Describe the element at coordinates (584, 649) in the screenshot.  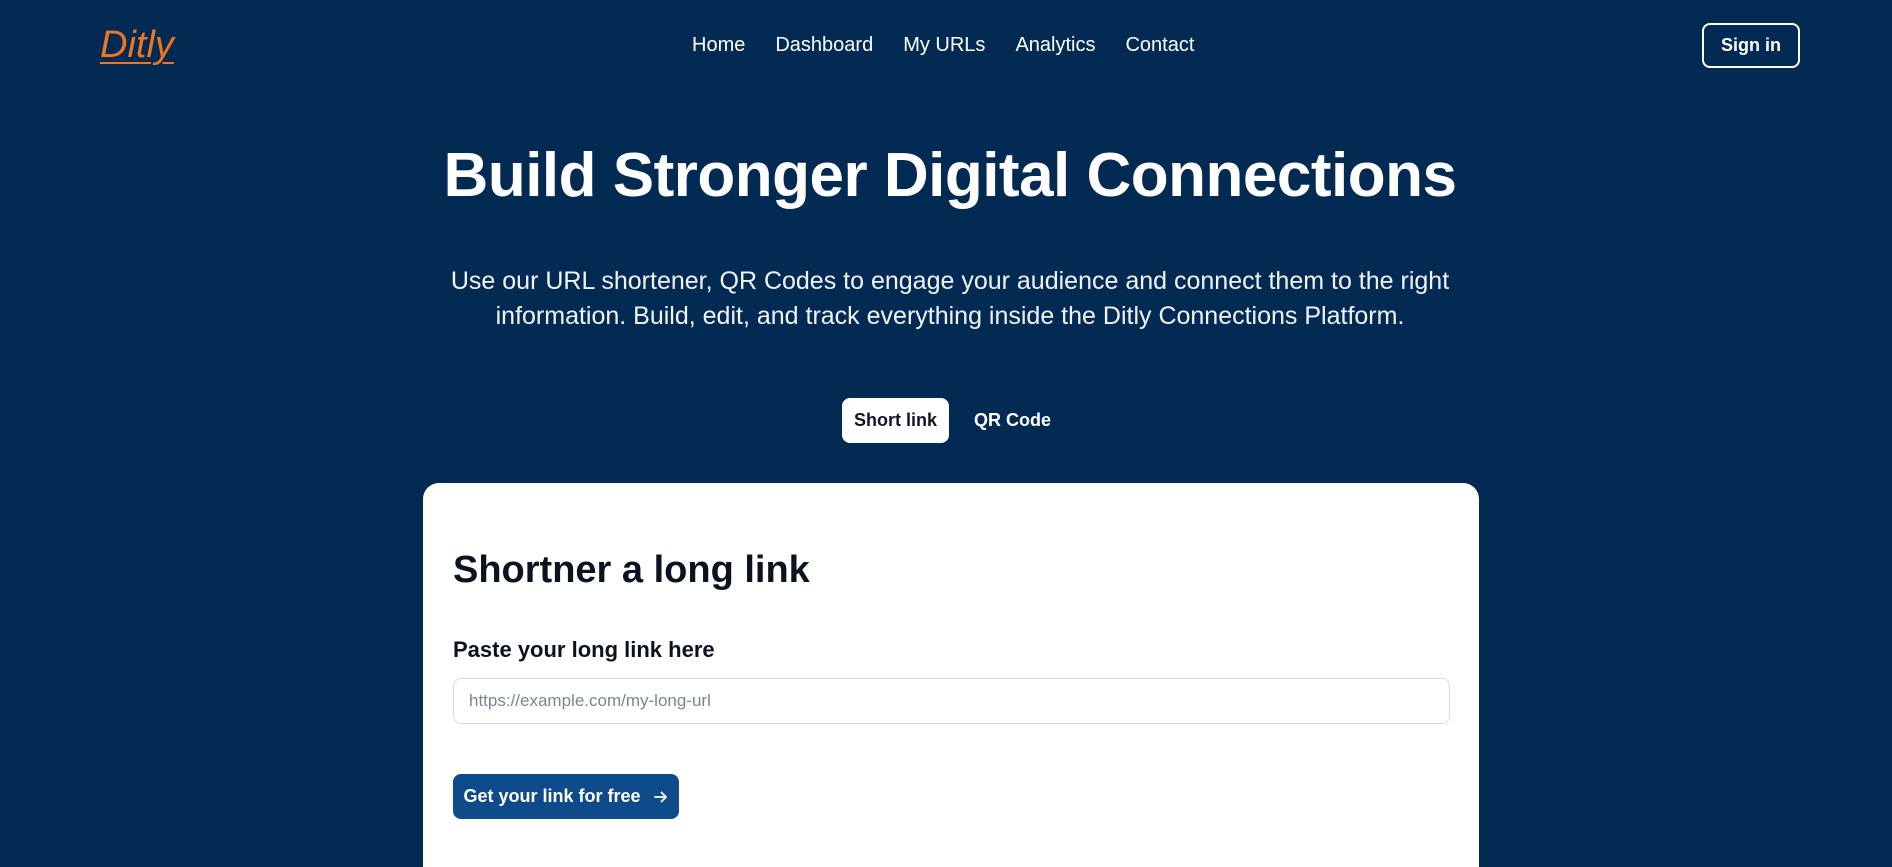
I see `long-link-label: Paste your long link here` at that location.